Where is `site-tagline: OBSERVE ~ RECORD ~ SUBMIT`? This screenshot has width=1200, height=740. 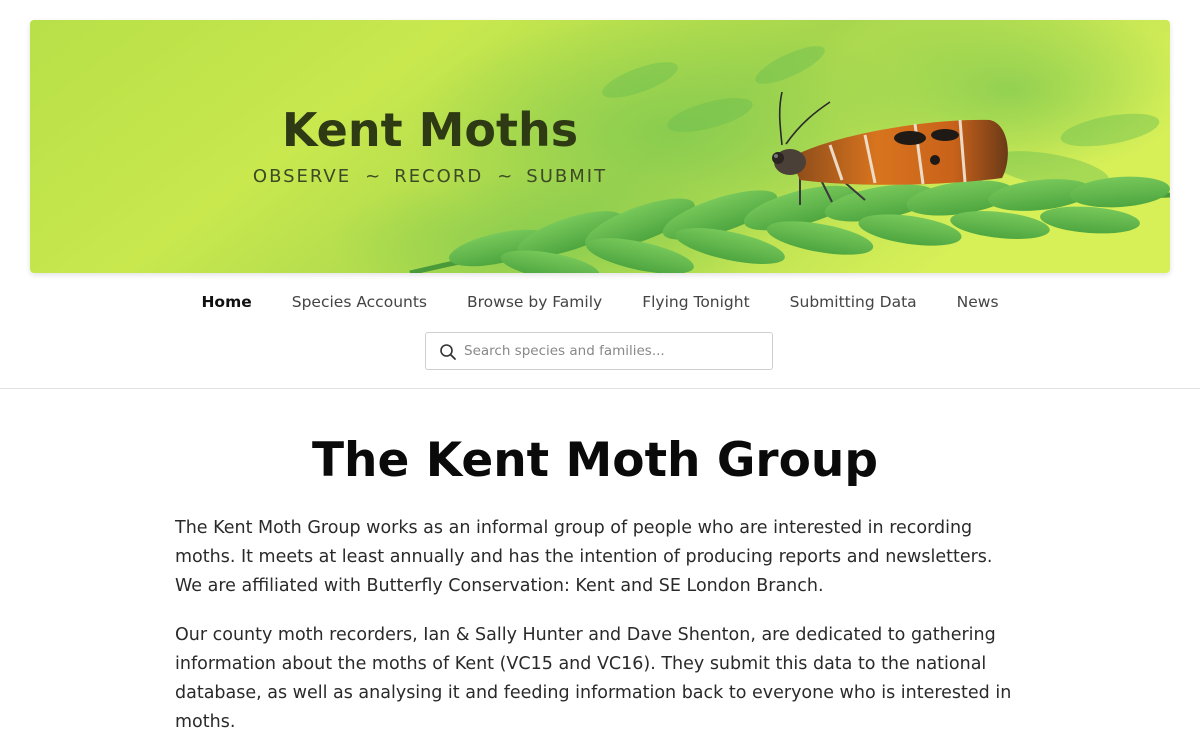 site-tagline: OBSERVE ~ RECORD ~ SUBMIT is located at coordinates (430, 176).